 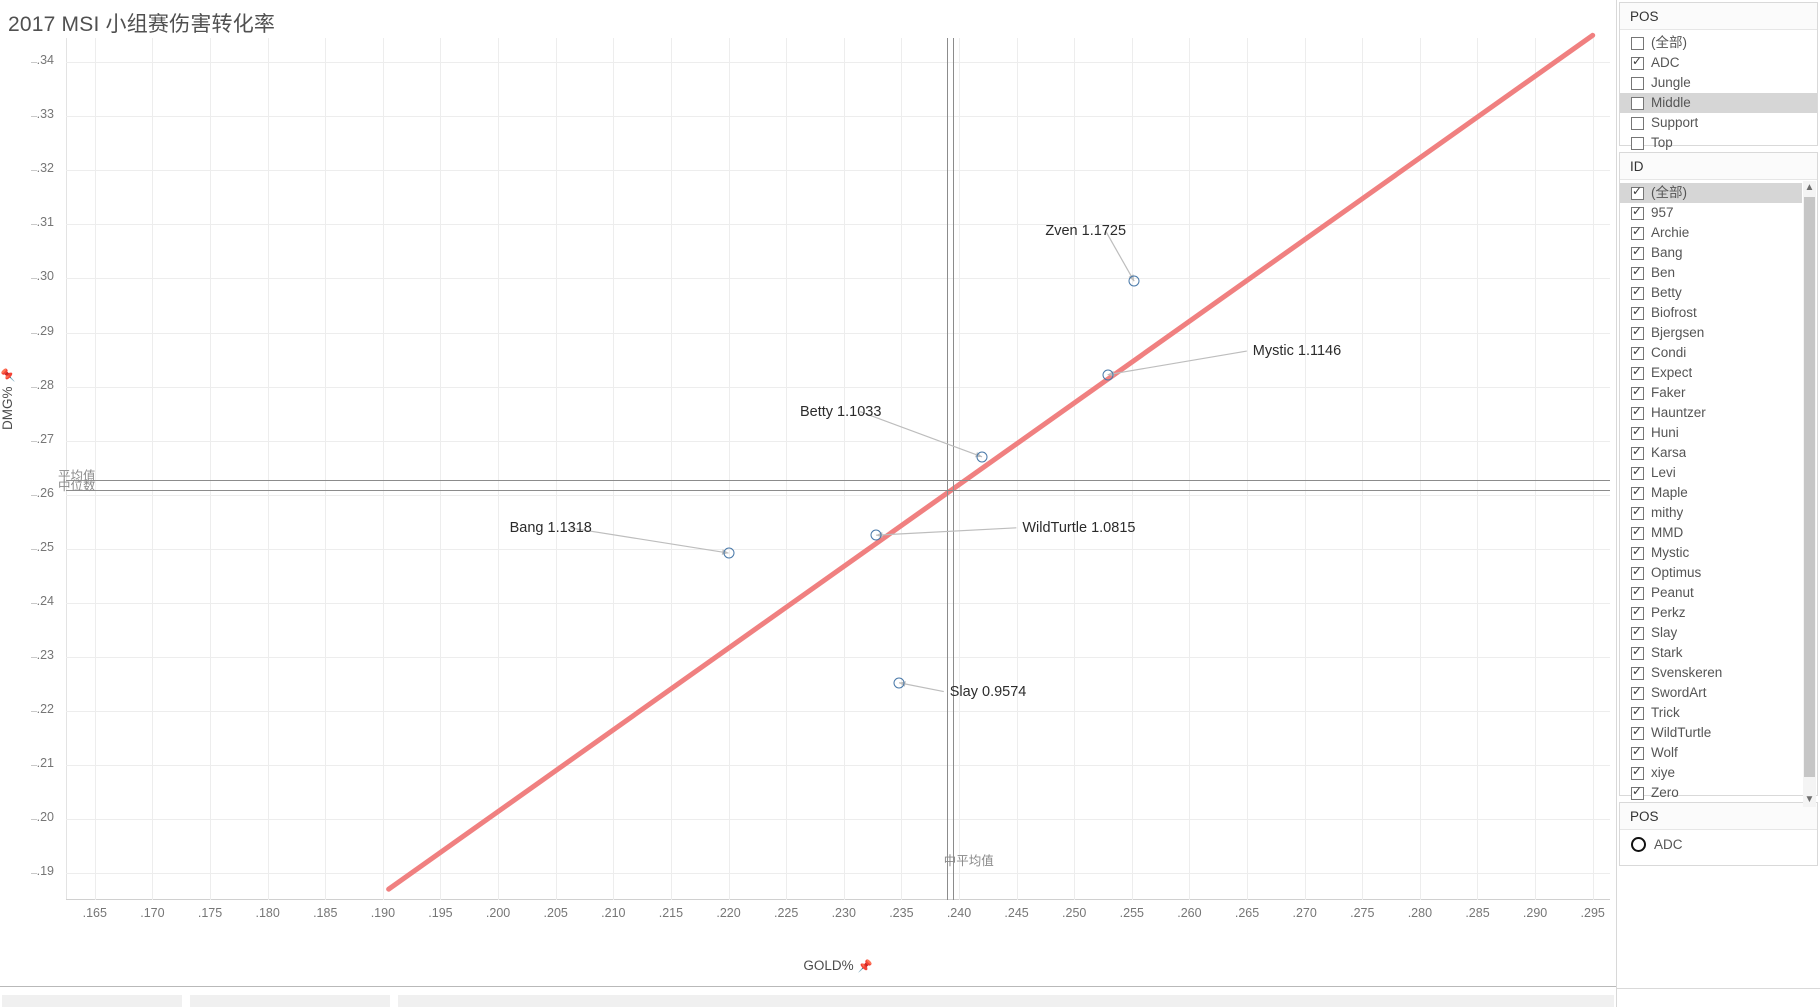 What do you see at coordinates (551, 528) in the screenshot?
I see `data-point-label: Bang 1.1318` at bounding box center [551, 528].